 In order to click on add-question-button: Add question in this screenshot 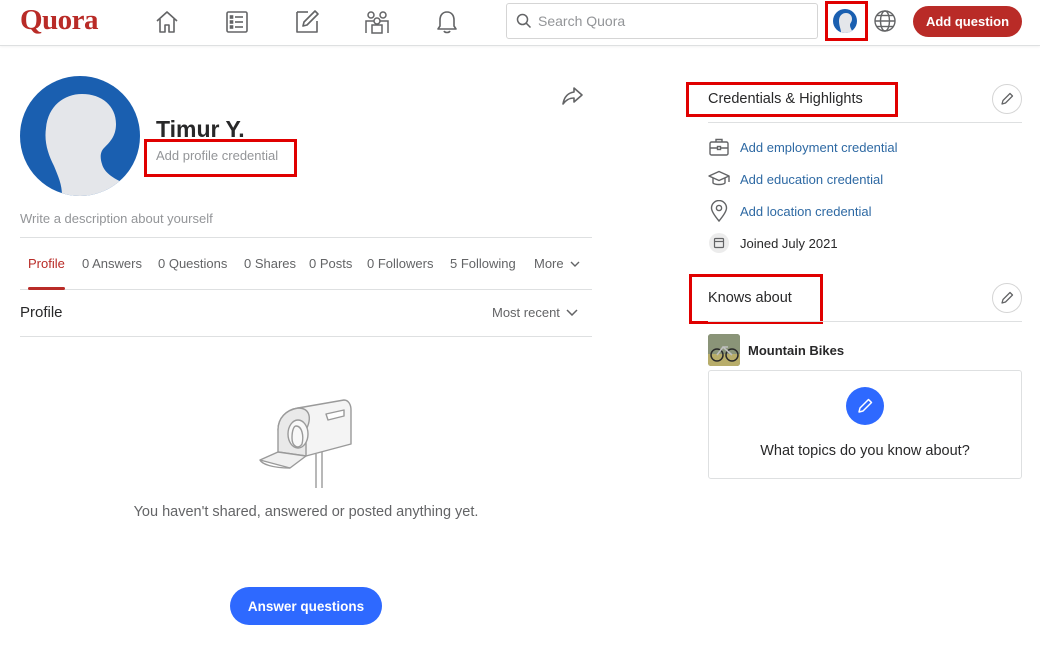, I will do `click(967, 21)`.